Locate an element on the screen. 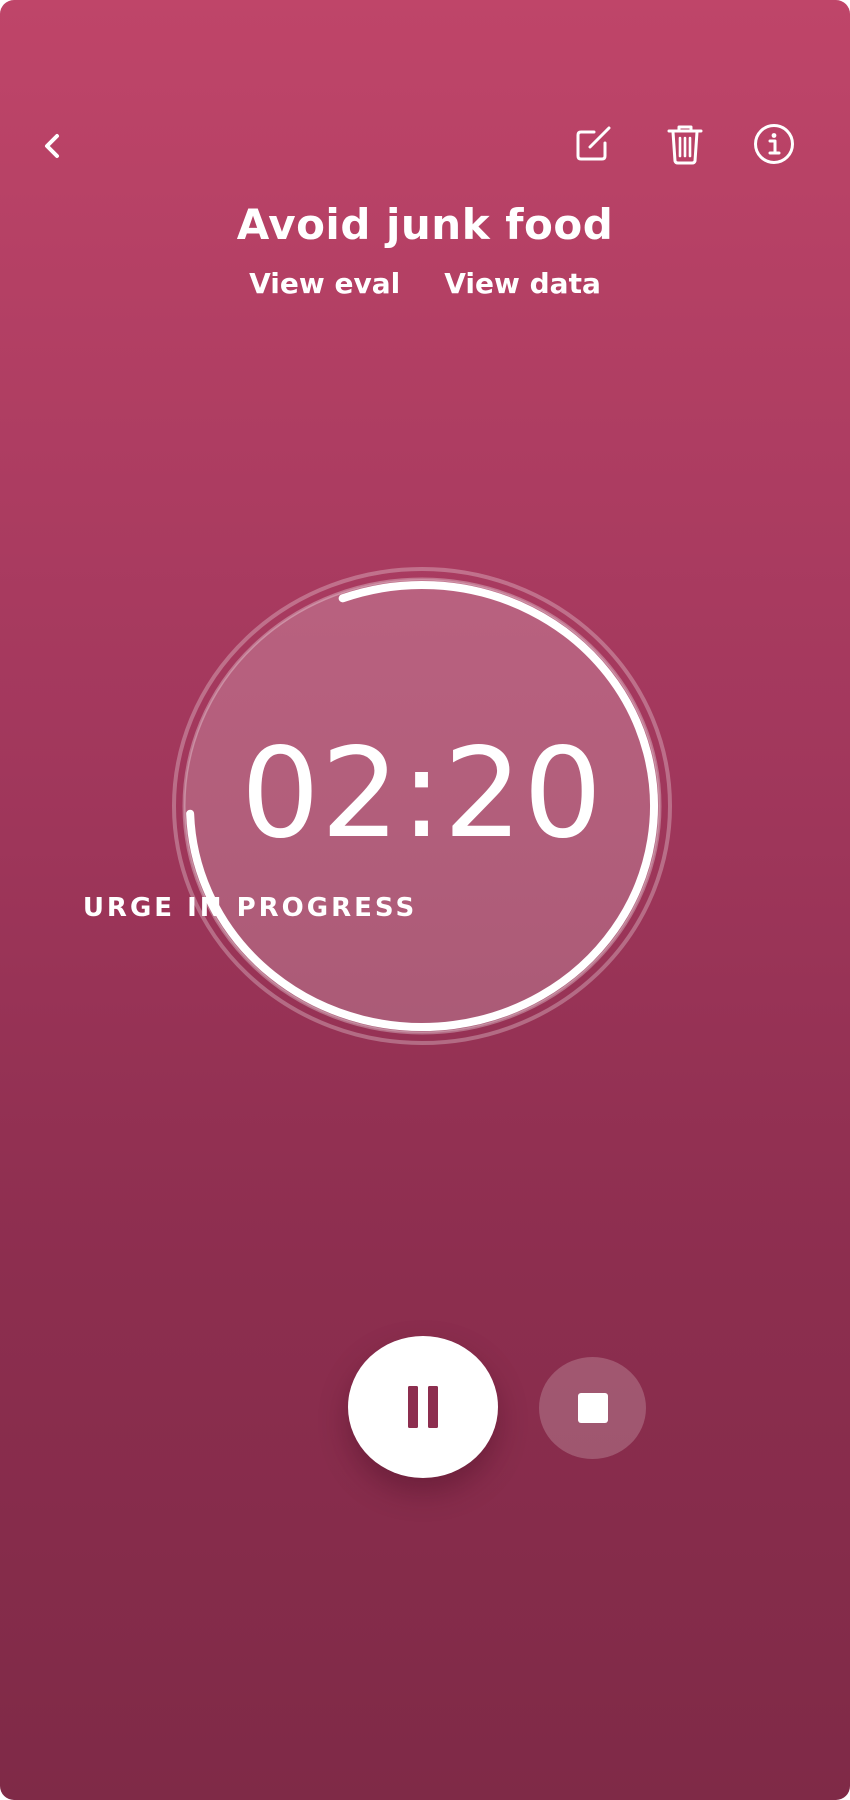  delete-button is located at coordinates (685, 144).